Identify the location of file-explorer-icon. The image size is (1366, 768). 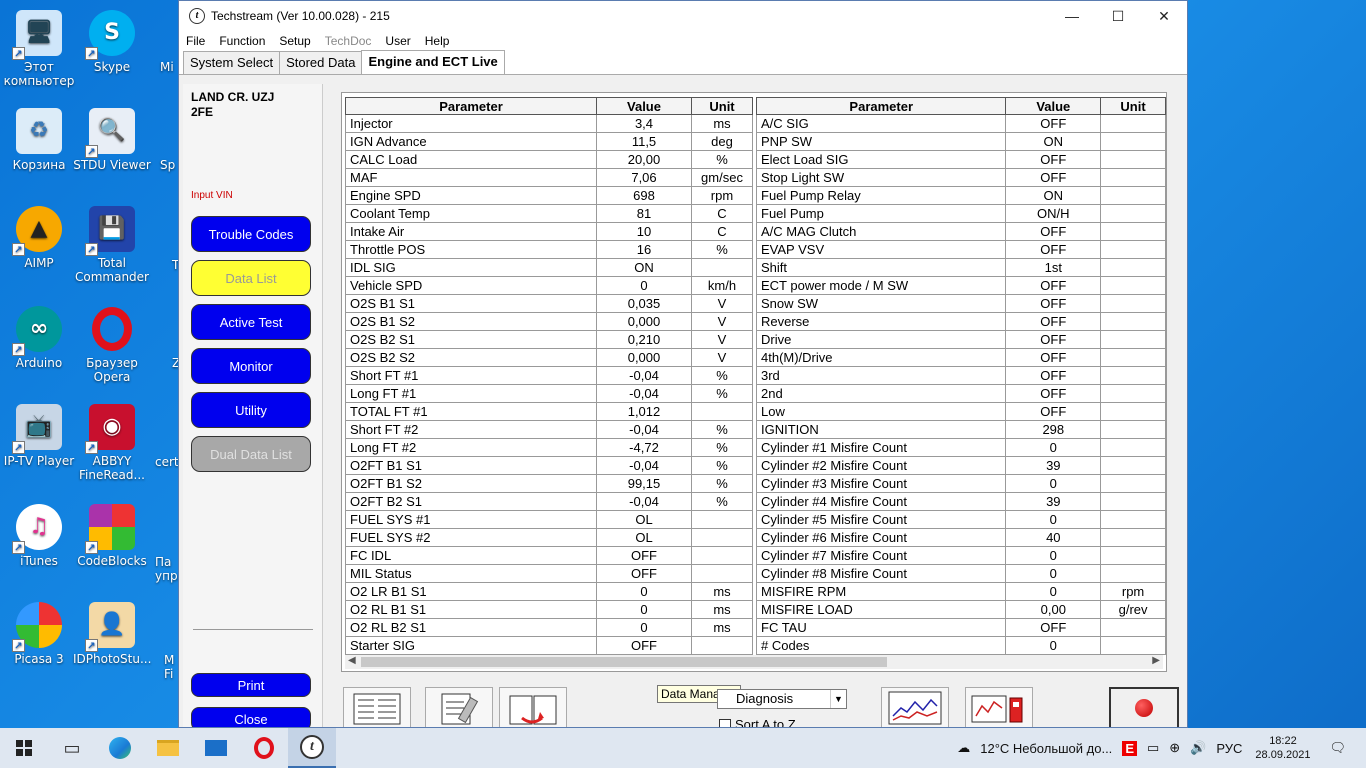
(168, 748).